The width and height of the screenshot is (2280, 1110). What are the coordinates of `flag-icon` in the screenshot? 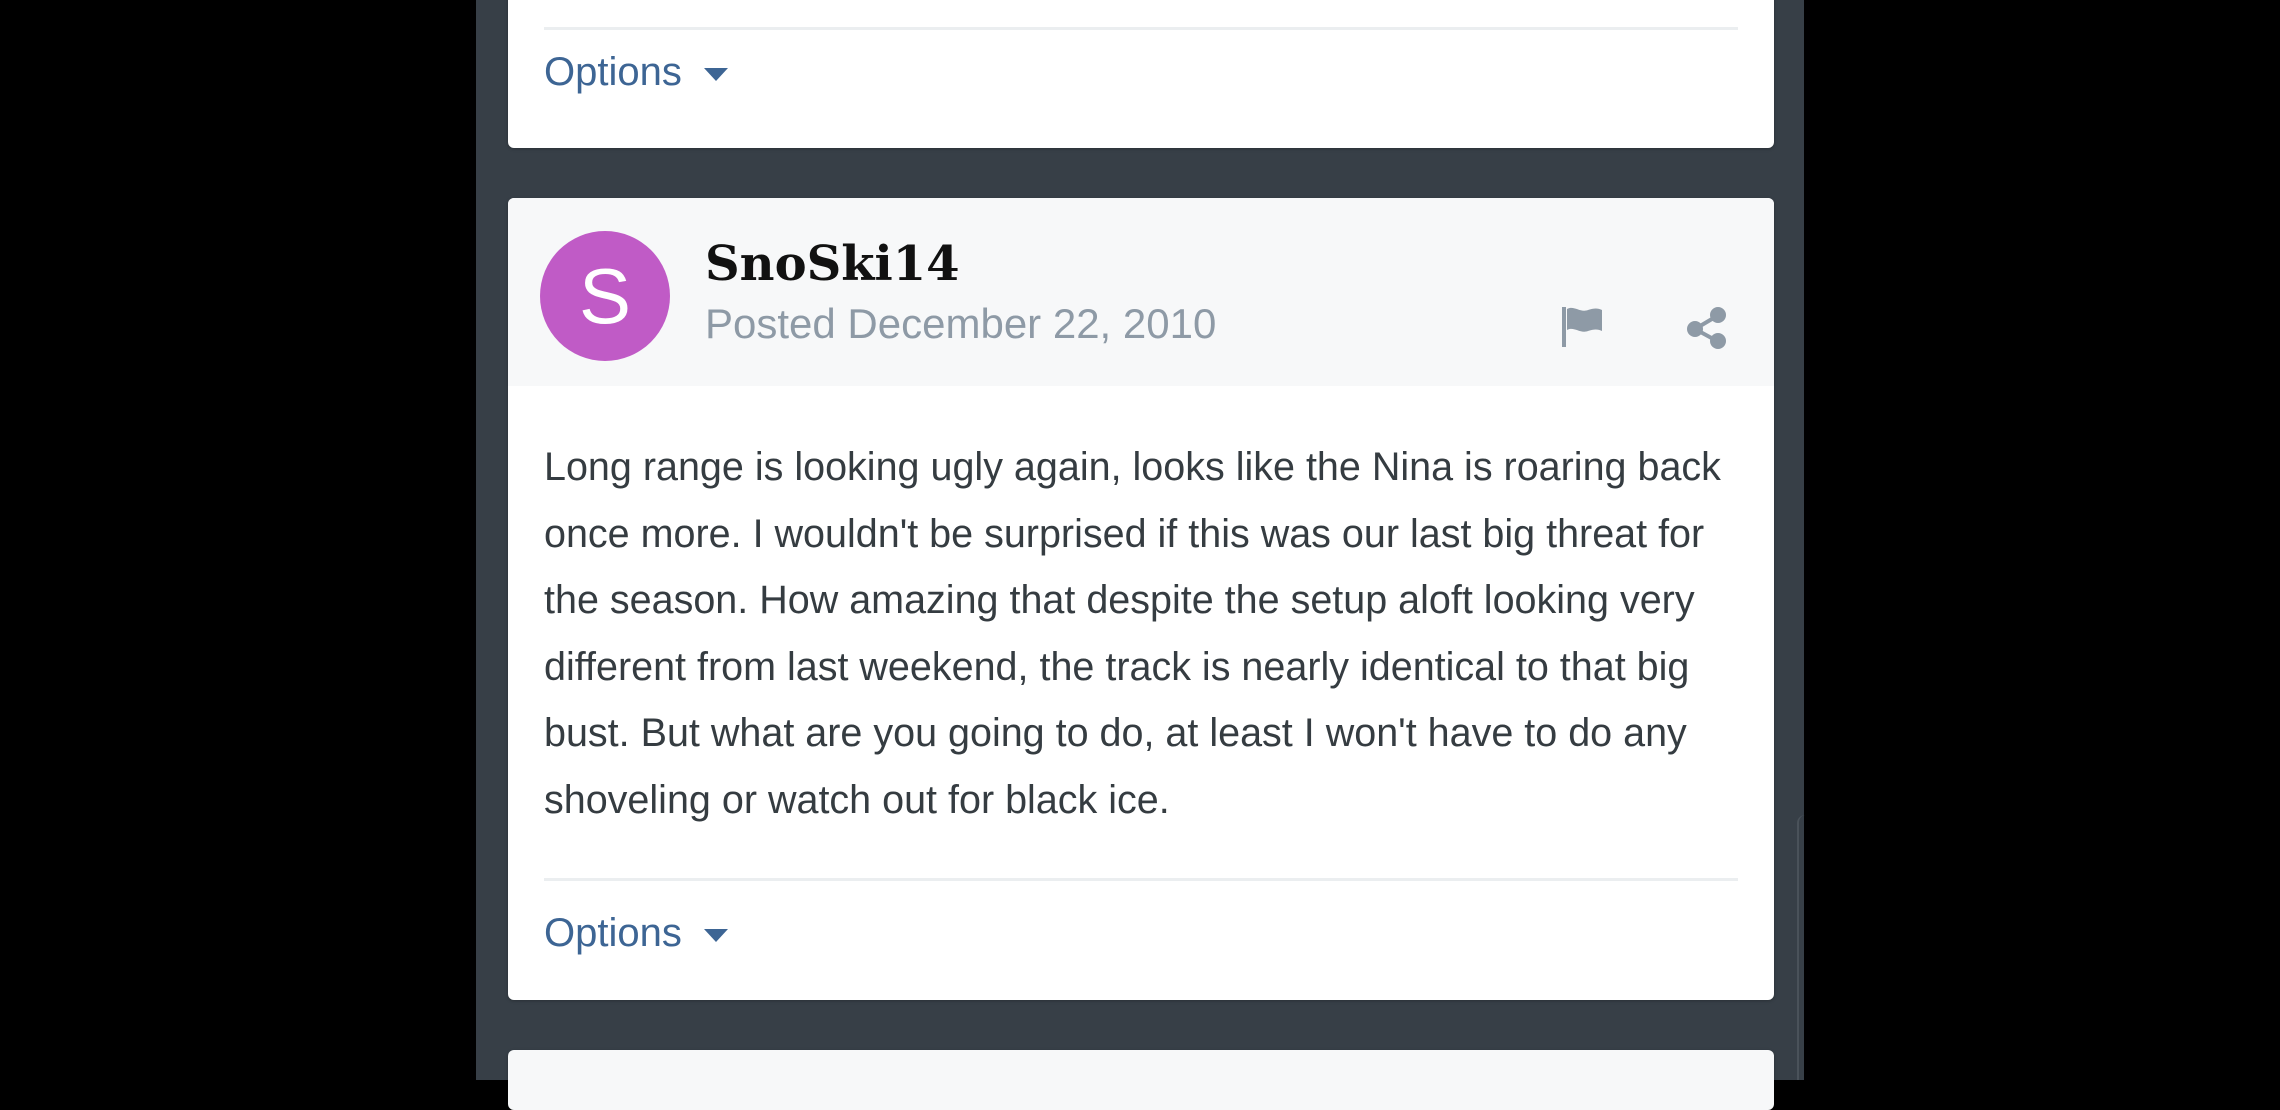 It's located at (1582, 327).